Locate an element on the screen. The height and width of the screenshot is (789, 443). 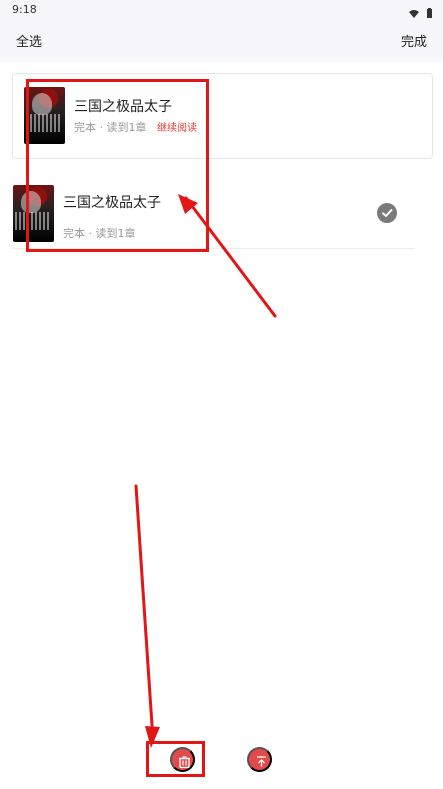
trash-icon is located at coordinates (184, 762).